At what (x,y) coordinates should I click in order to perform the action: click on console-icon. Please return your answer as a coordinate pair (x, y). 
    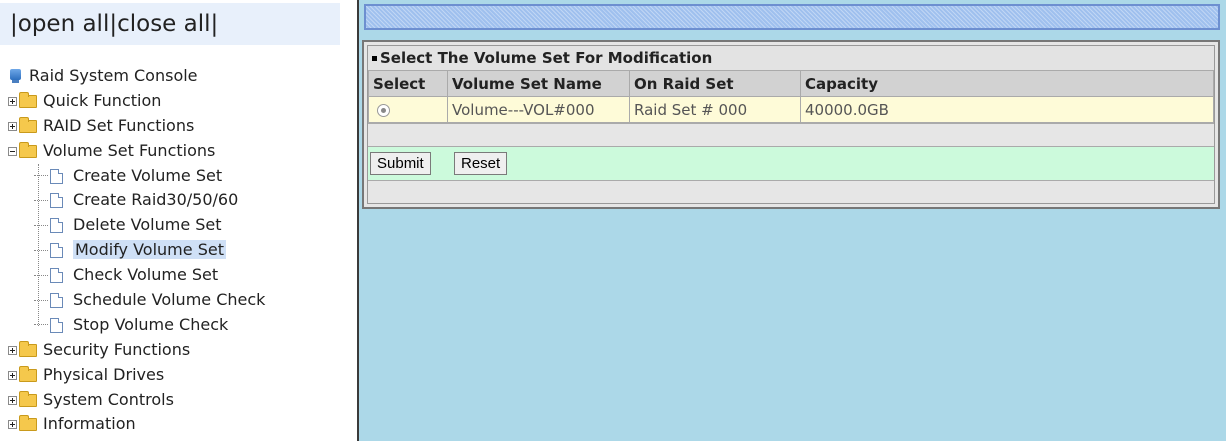
    Looking at the image, I should click on (15, 76).